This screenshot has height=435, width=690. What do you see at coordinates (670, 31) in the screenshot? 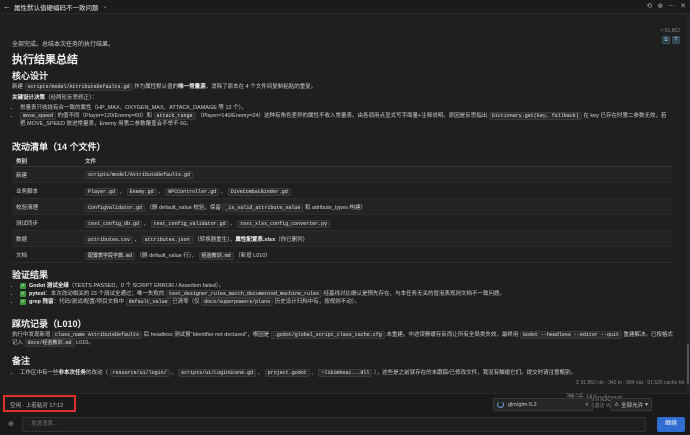
I see `token-count: ≈ 91,862` at bounding box center [670, 31].